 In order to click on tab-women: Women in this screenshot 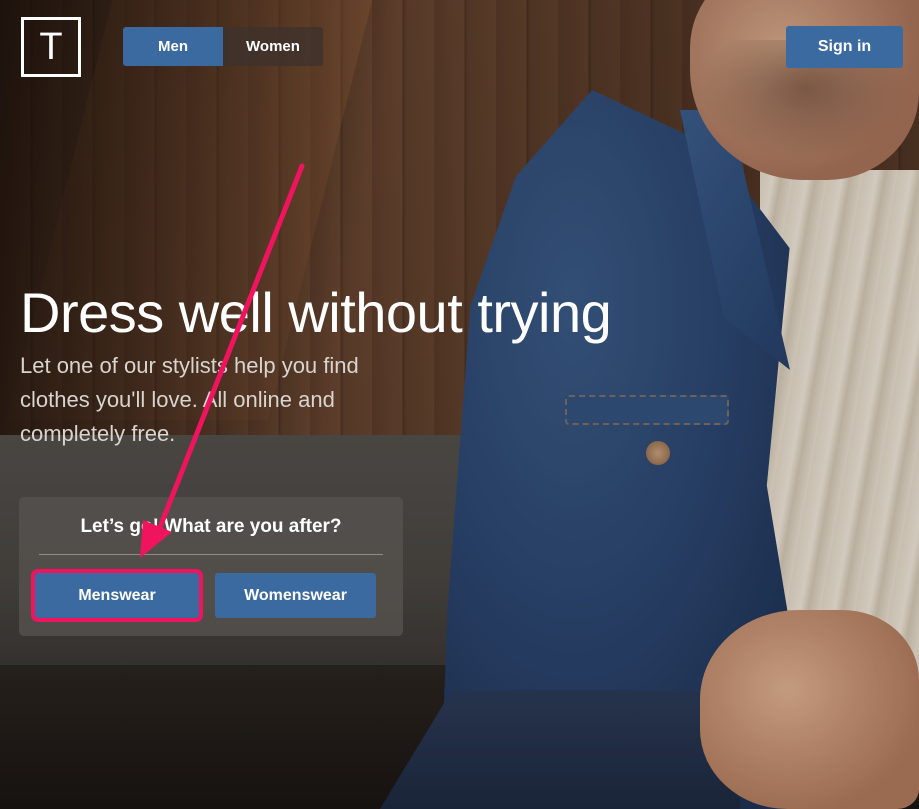, I will do `click(273, 46)`.